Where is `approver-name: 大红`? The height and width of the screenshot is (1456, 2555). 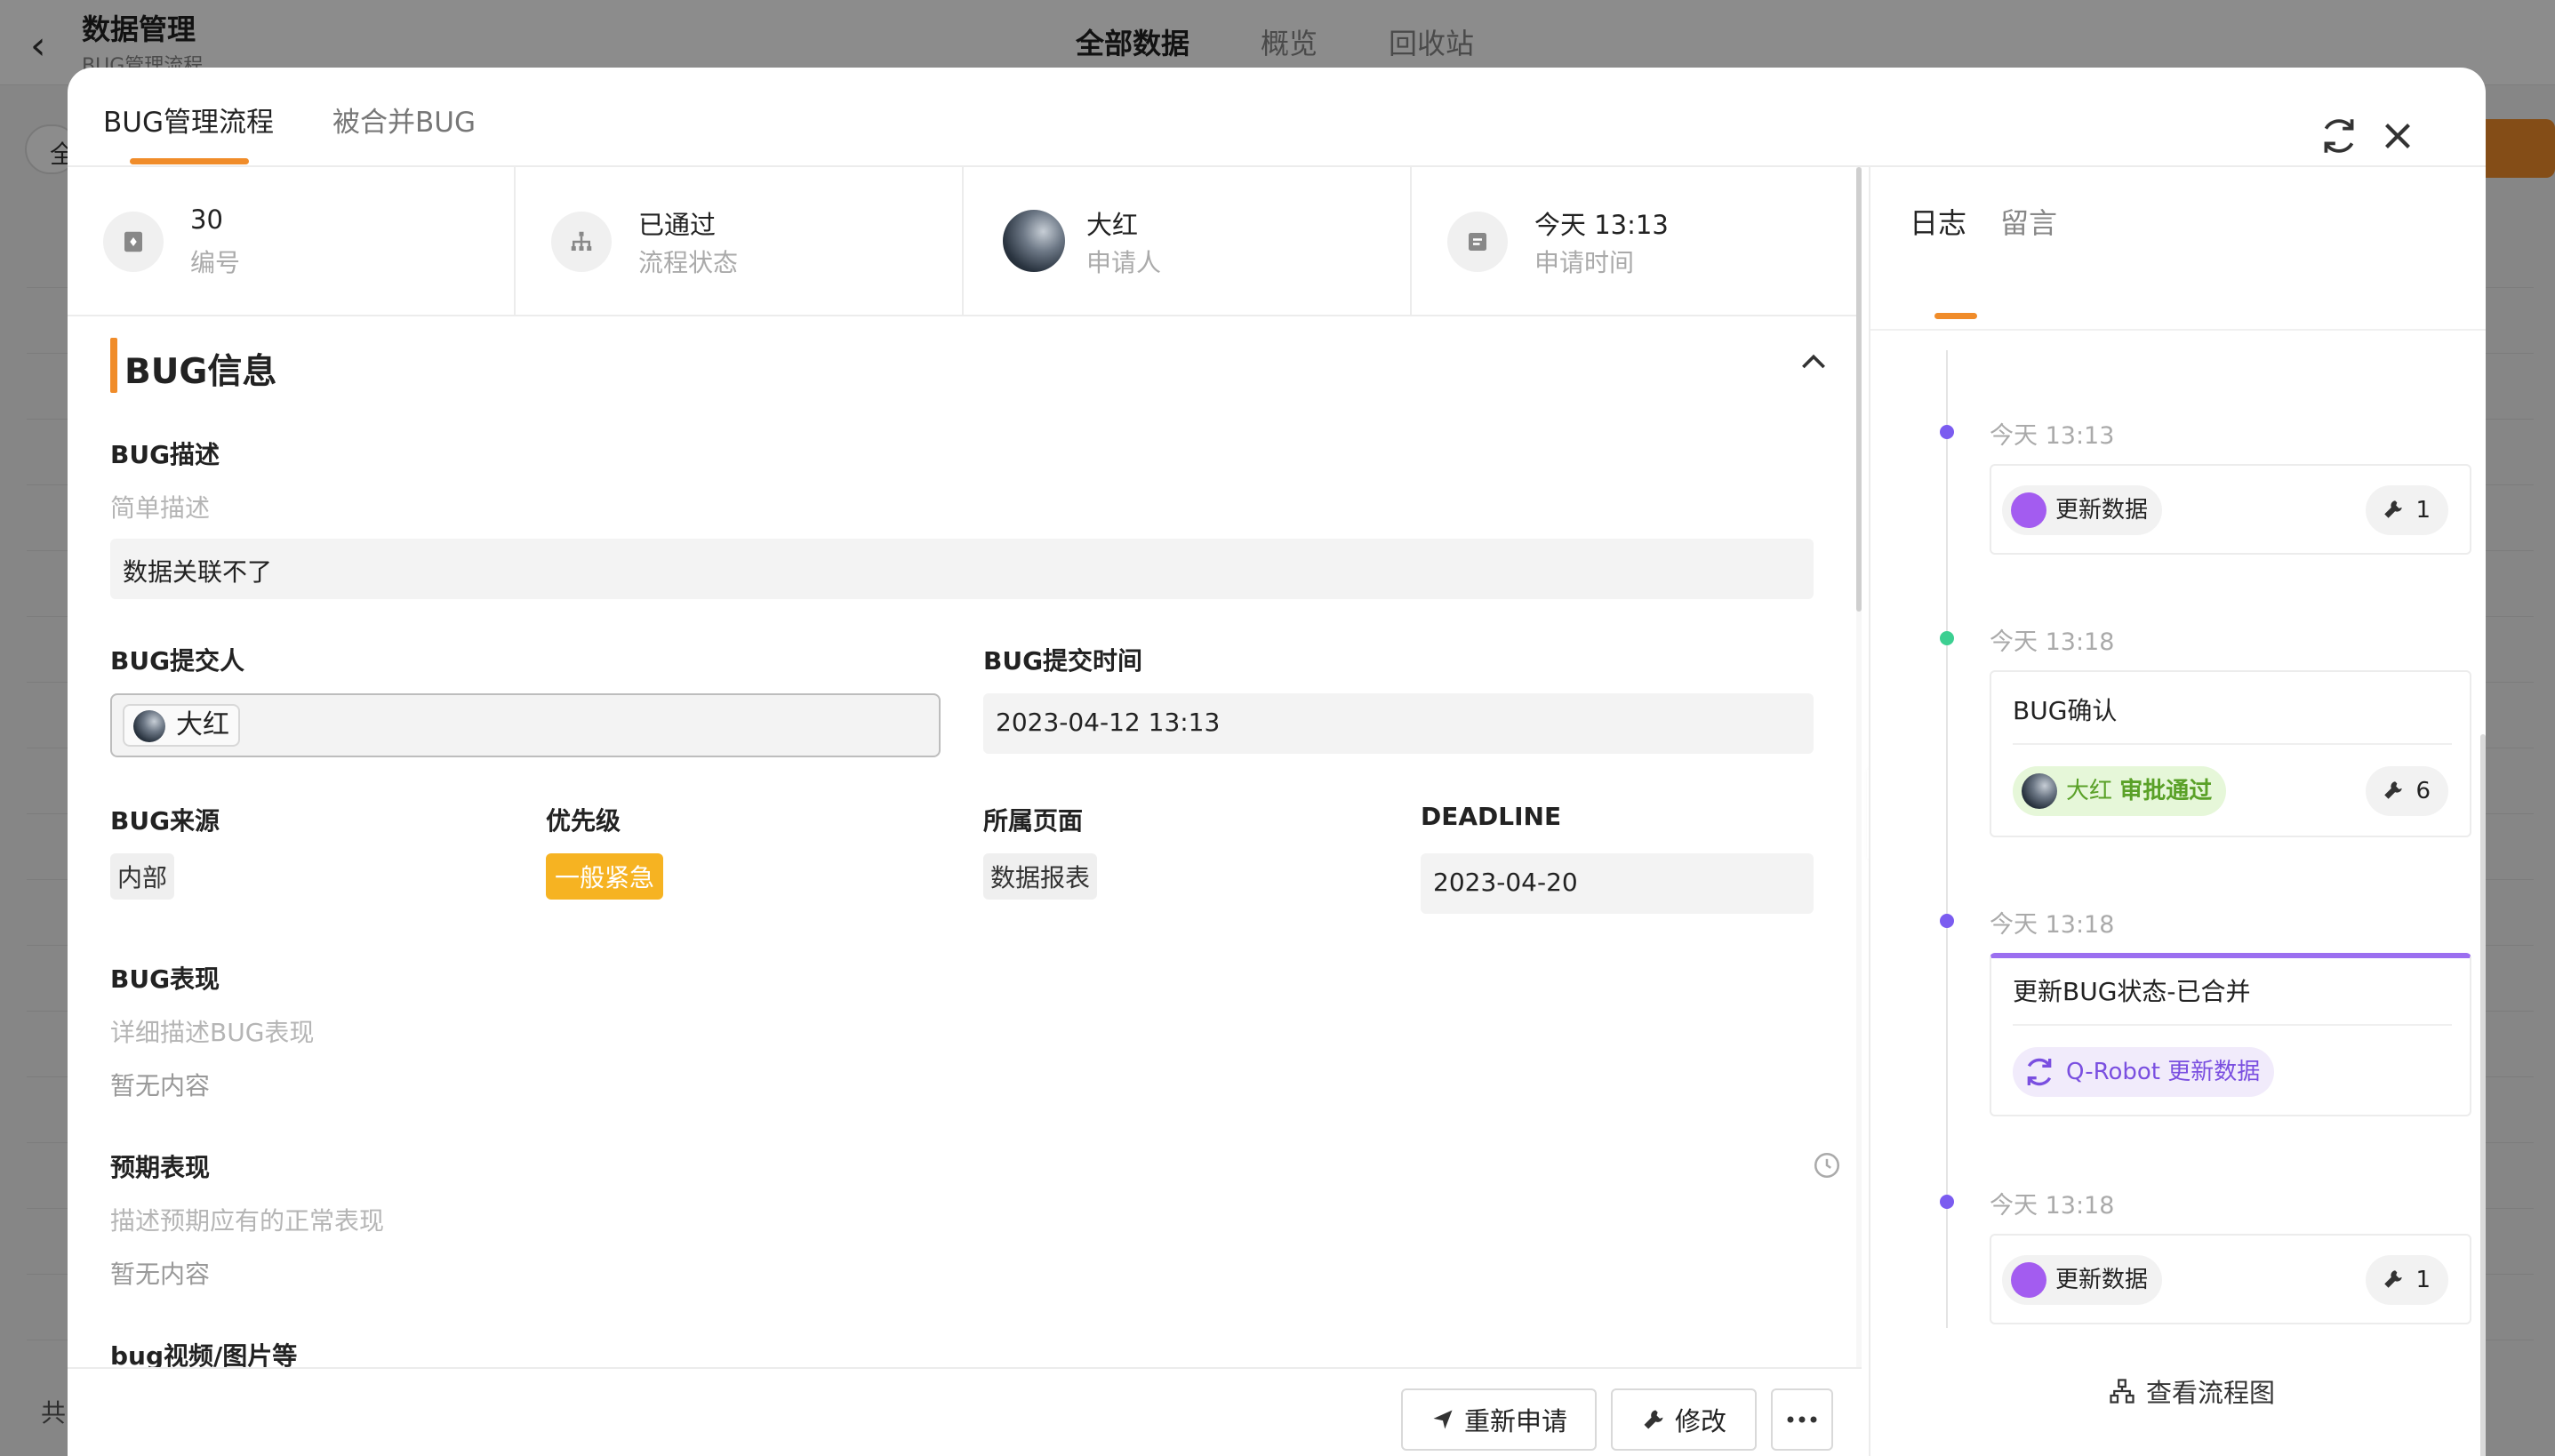
approver-name: 大红 is located at coordinates (2089, 791).